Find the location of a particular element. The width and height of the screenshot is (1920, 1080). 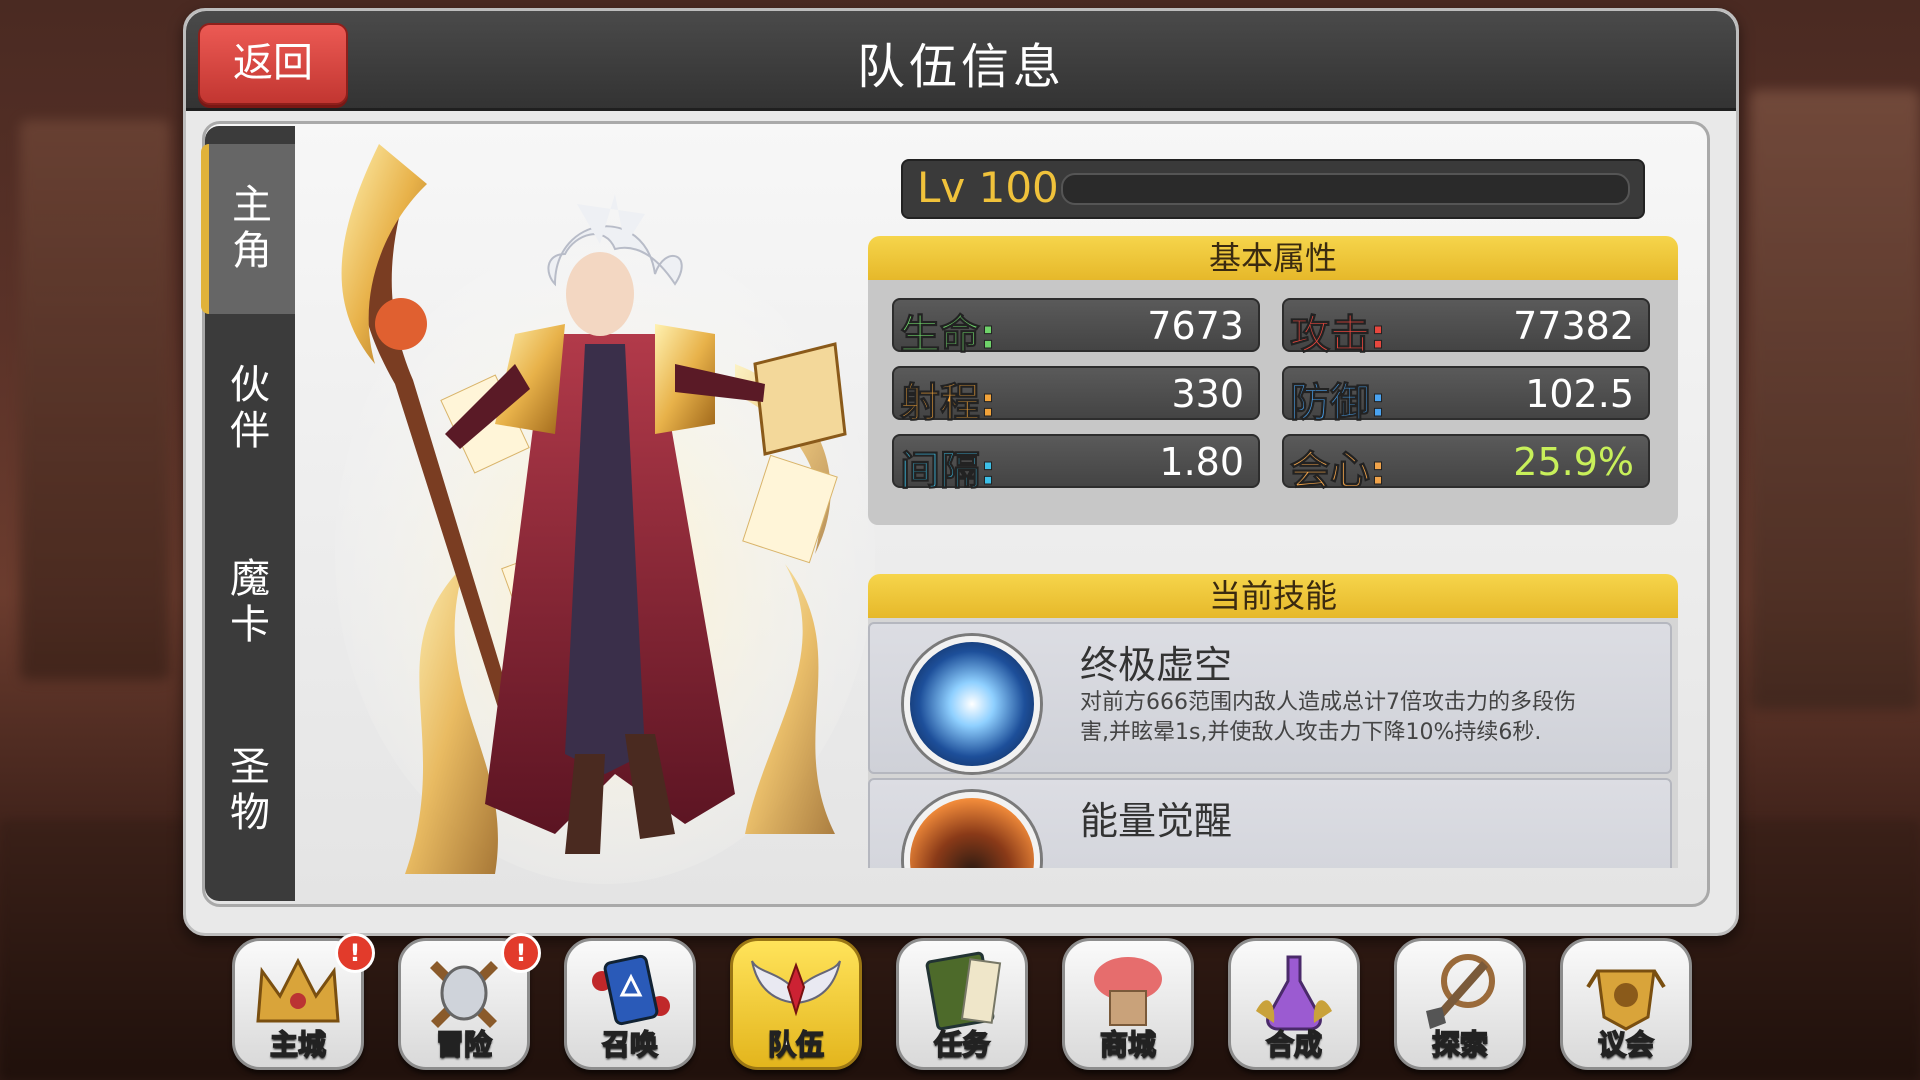

tab-protagonist: 主角 is located at coordinates (248, 229).